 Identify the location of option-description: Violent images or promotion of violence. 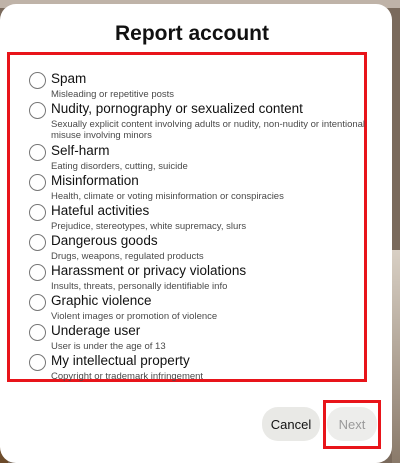
(134, 316).